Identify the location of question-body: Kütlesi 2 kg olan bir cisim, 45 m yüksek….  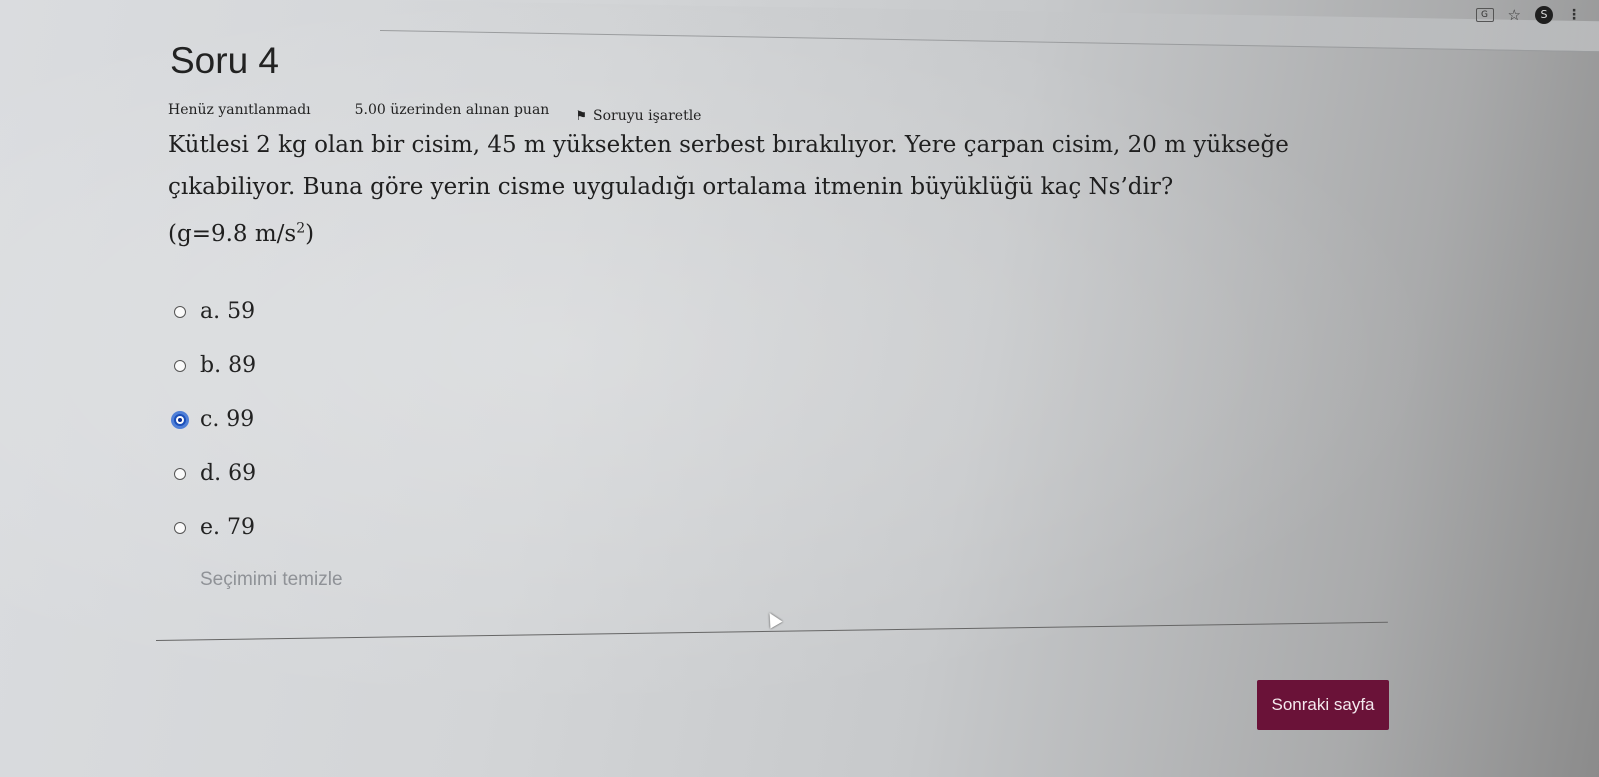
(728, 166).